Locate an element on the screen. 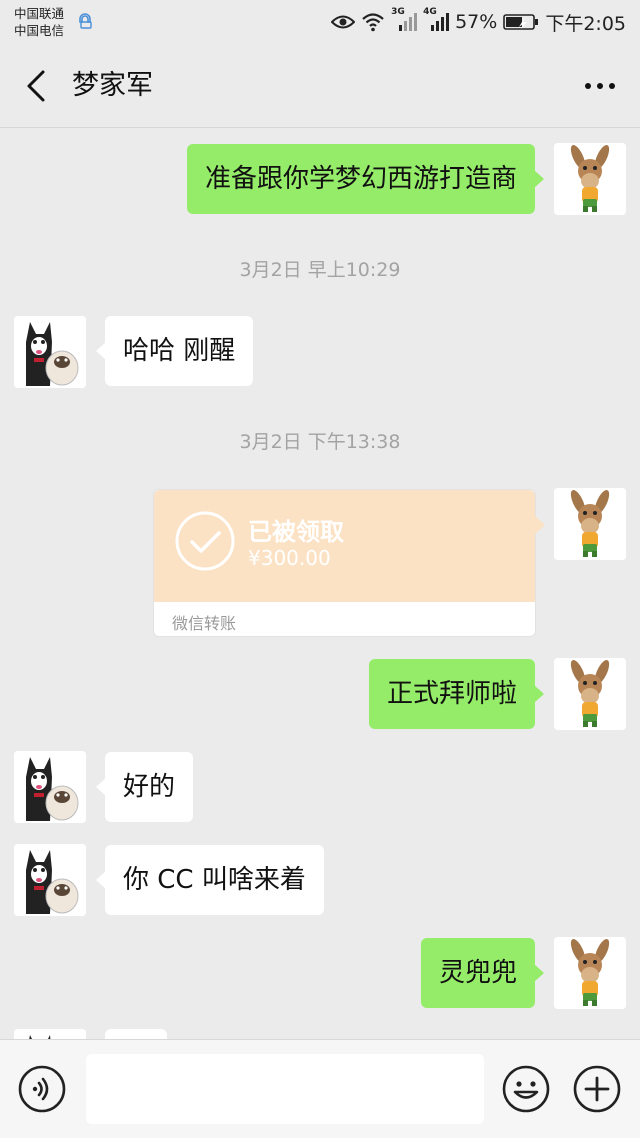 The height and width of the screenshot is (1138, 640). transfer-amount: ¥300.00 is located at coordinates (289, 558).